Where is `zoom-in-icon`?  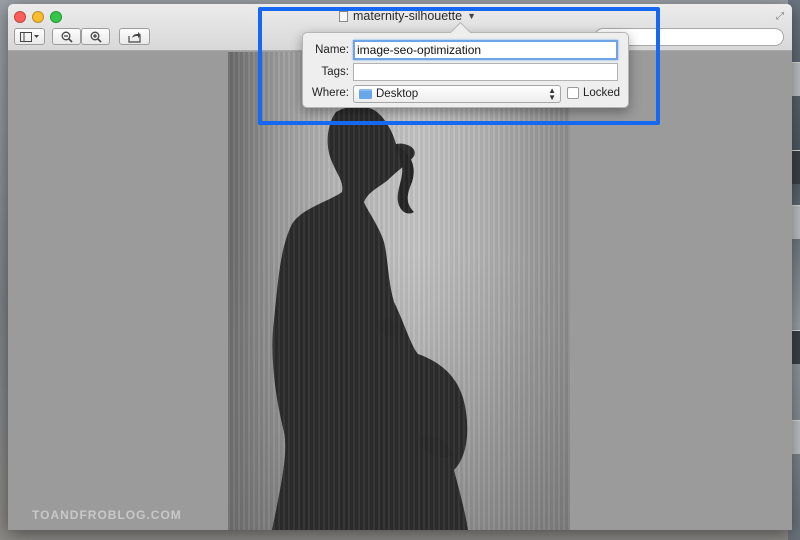 zoom-in-icon is located at coordinates (96, 37).